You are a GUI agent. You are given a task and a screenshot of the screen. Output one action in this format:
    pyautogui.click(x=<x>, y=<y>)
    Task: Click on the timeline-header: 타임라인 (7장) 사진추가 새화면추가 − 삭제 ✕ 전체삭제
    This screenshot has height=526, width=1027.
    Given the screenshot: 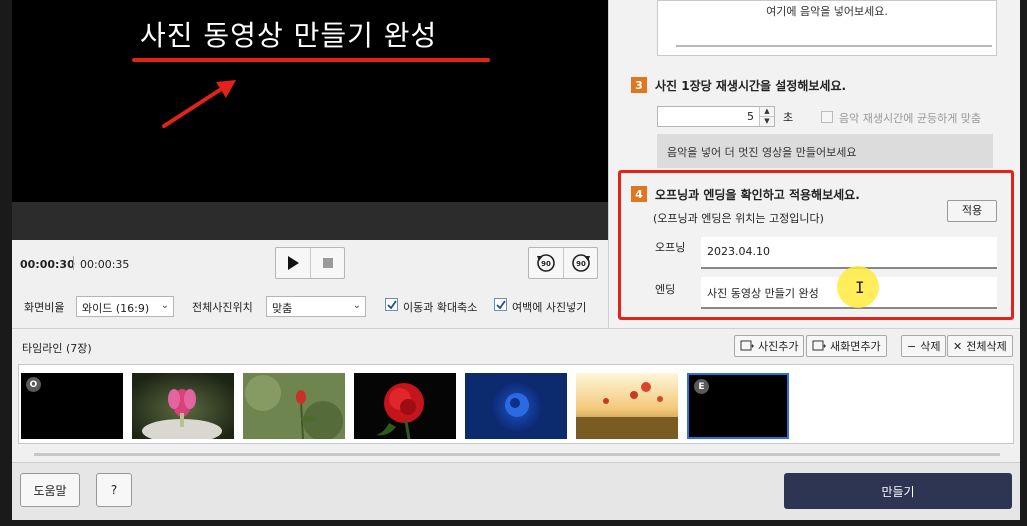 What is the action you would take?
    pyautogui.click(x=516, y=345)
    